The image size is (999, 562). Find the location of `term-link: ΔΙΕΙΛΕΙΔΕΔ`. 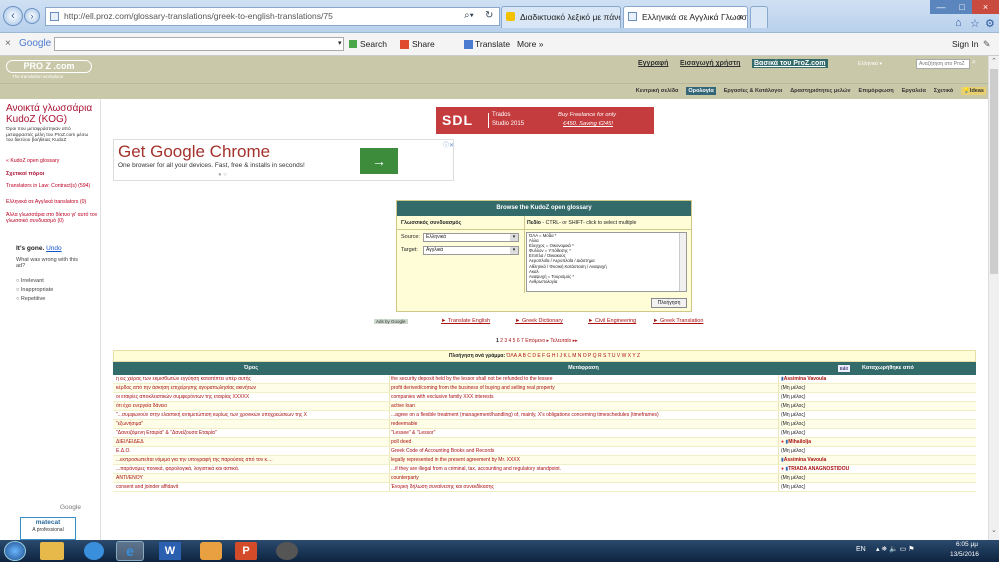

term-link: ΔΙΕΙΛΕΙΔΕΔ is located at coordinates (251, 442).